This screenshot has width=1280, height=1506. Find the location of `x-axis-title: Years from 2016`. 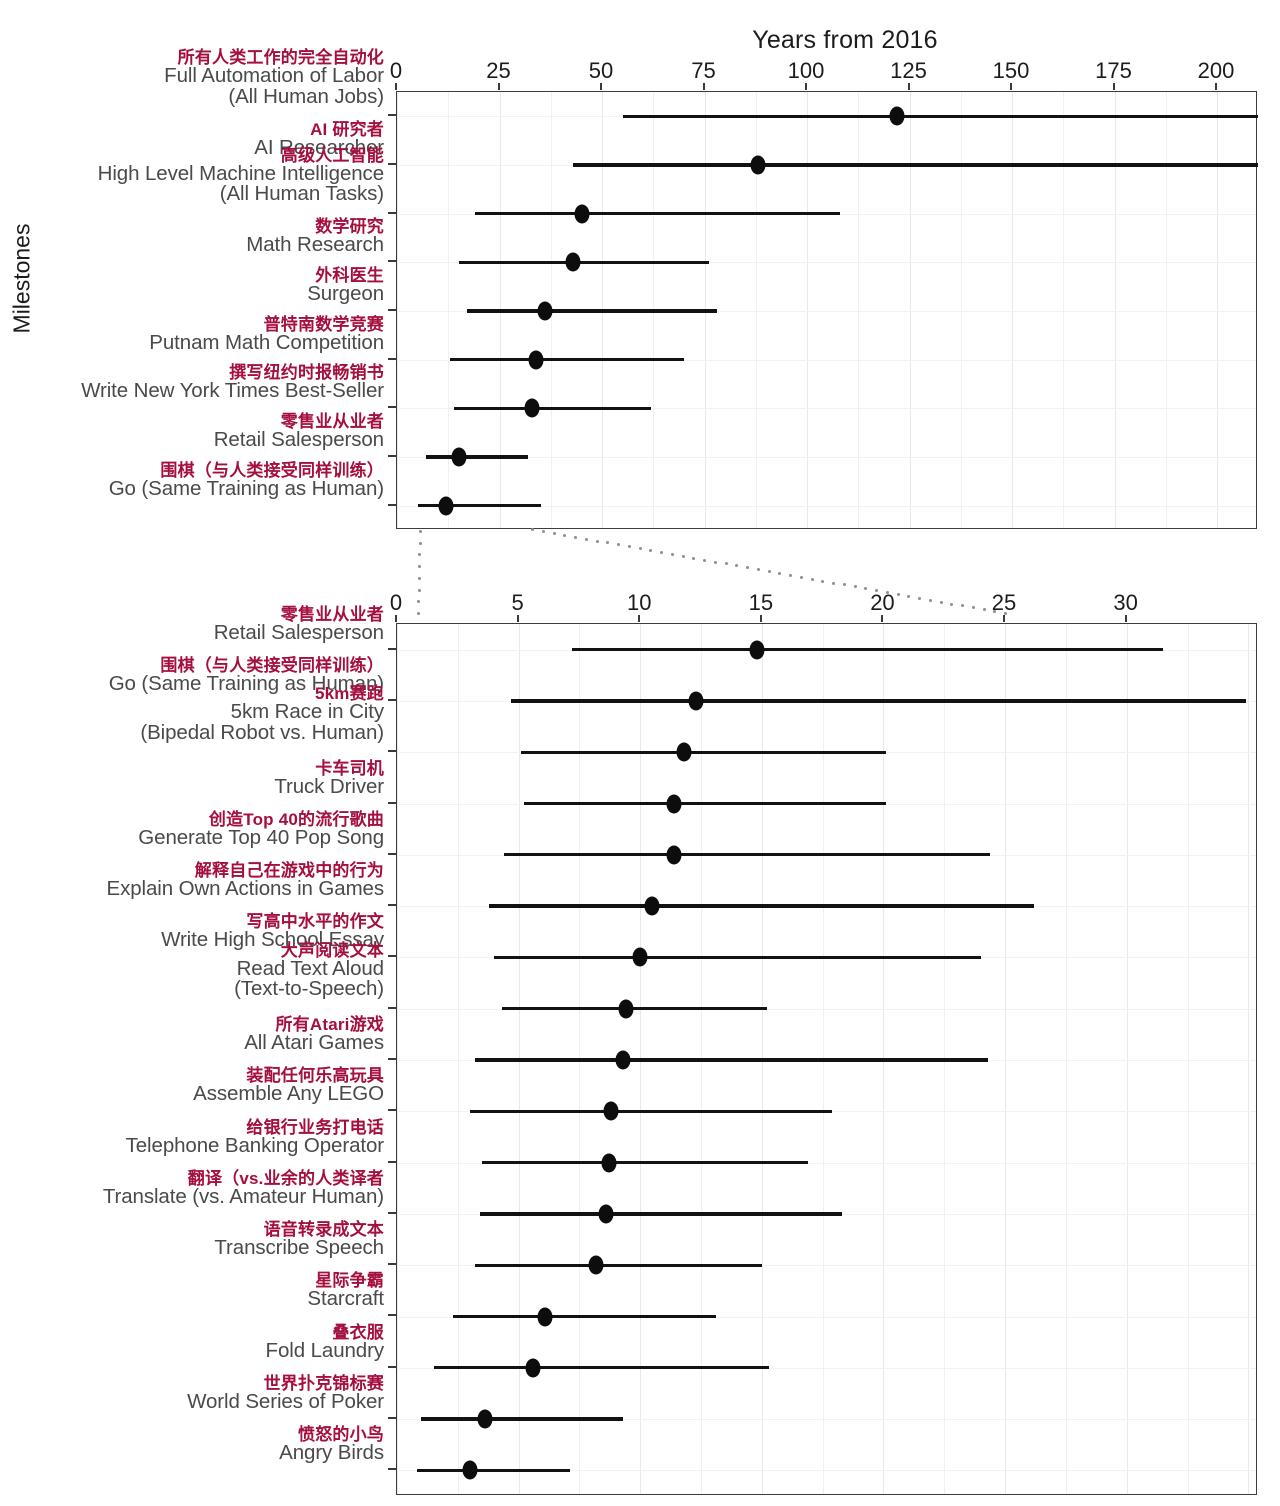

x-axis-title: Years from 2016 is located at coordinates (845, 40).